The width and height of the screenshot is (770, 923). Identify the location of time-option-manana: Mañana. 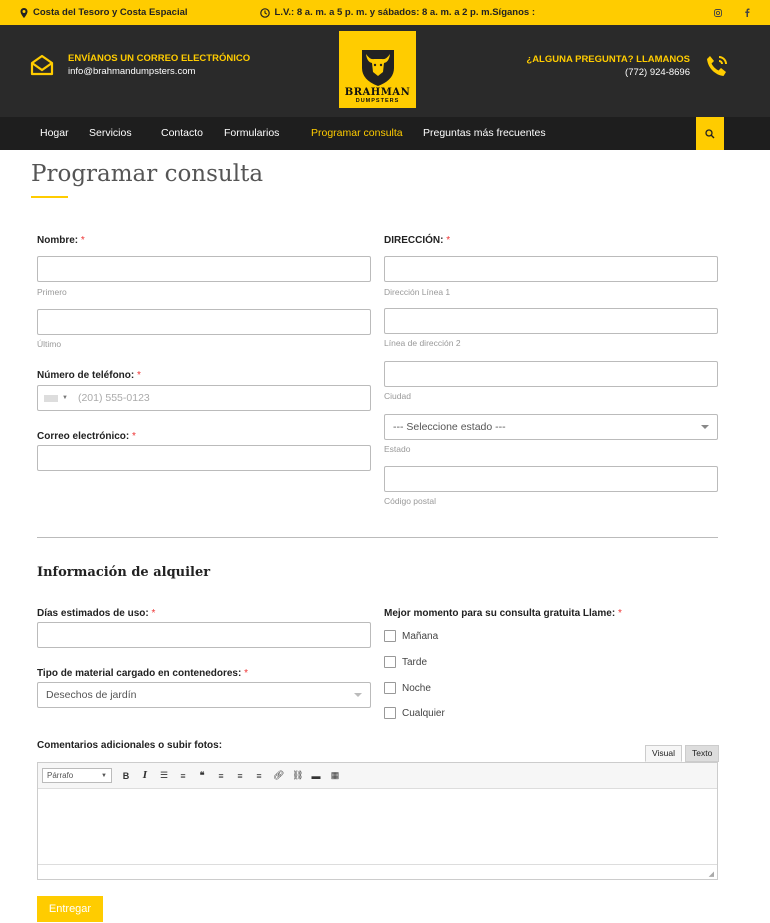
(411, 636).